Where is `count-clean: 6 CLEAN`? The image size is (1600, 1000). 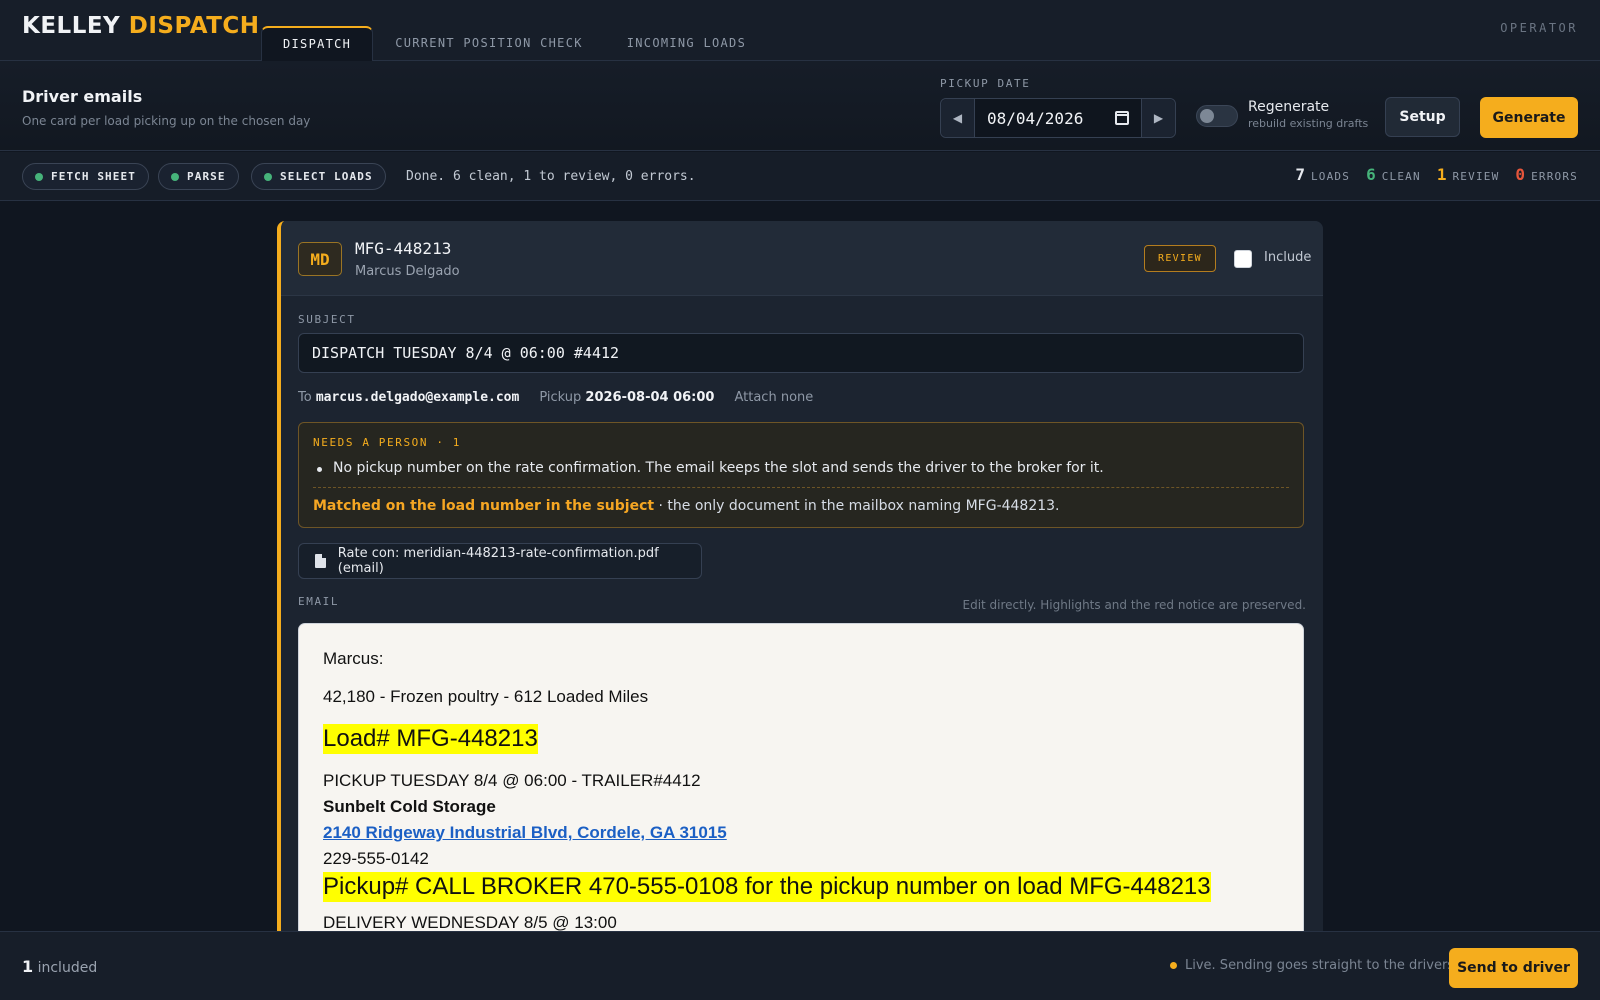
count-clean: 6 CLEAN is located at coordinates (1393, 174).